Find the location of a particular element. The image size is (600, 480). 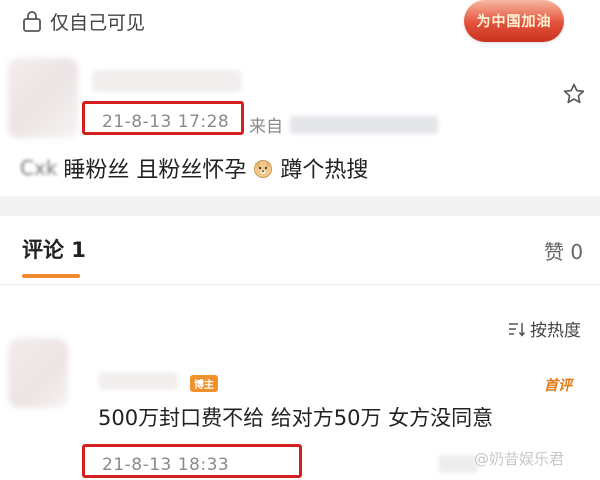

comment-avatar is located at coordinates (38, 373).